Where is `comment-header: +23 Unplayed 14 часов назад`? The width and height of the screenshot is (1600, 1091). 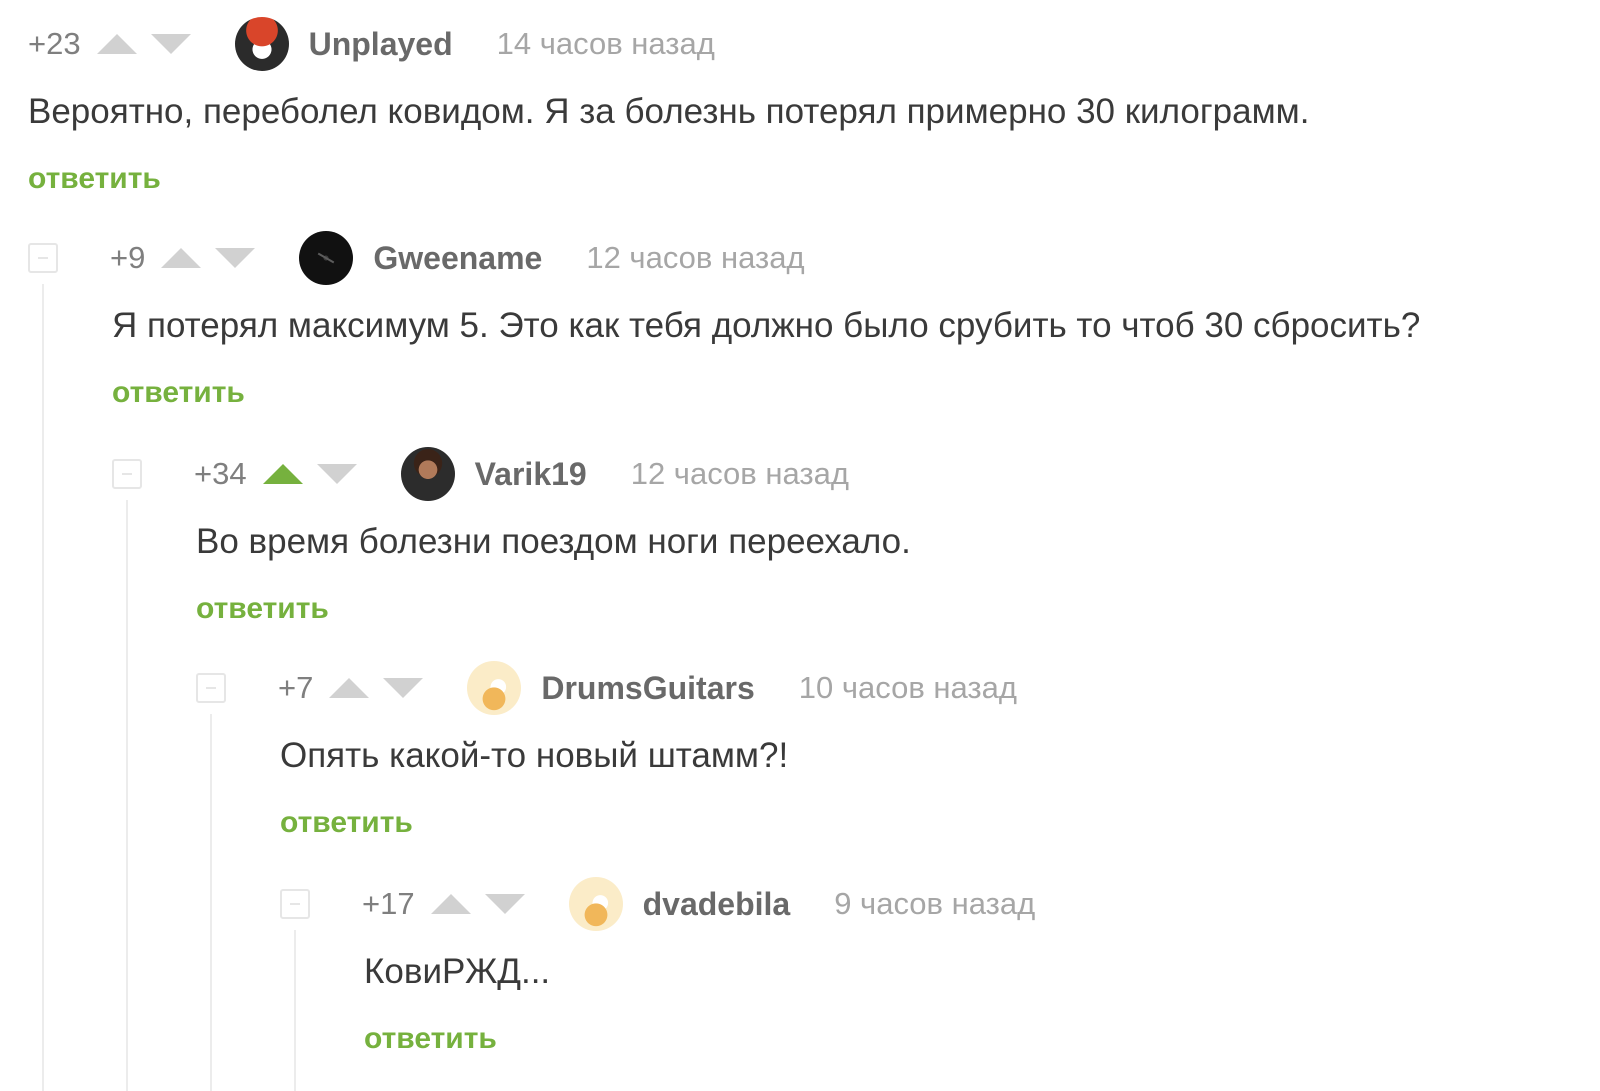 comment-header: +23 Unplayed 14 часов назад is located at coordinates (371, 44).